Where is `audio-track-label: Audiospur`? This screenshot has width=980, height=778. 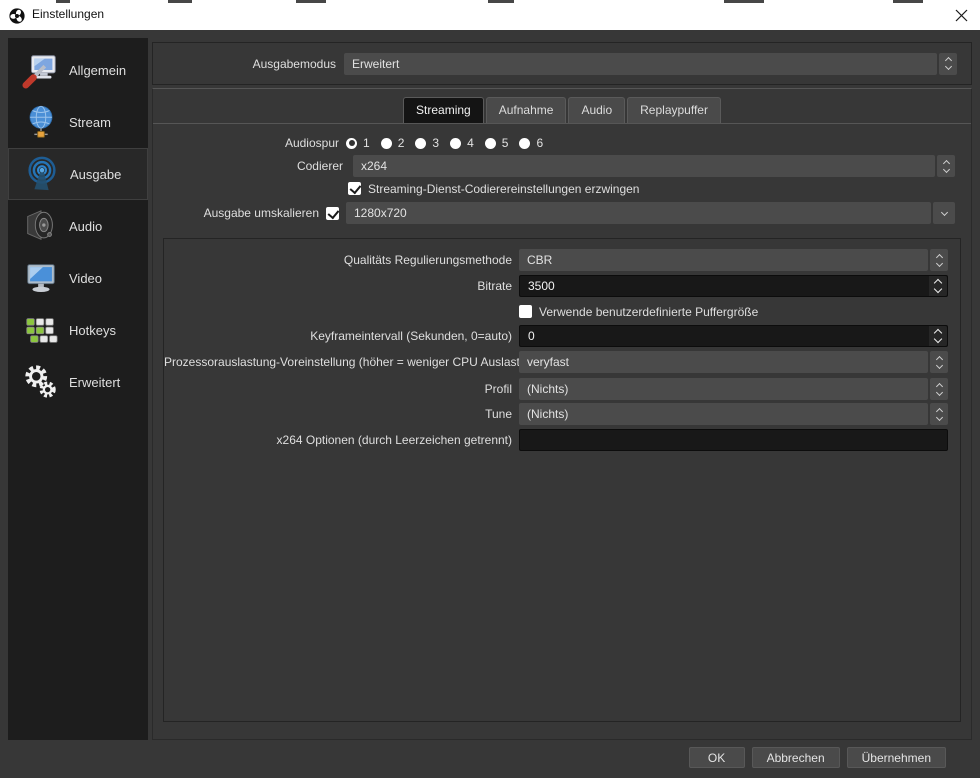
audio-track-label: Audiospur is located at coordinates (311, 143).